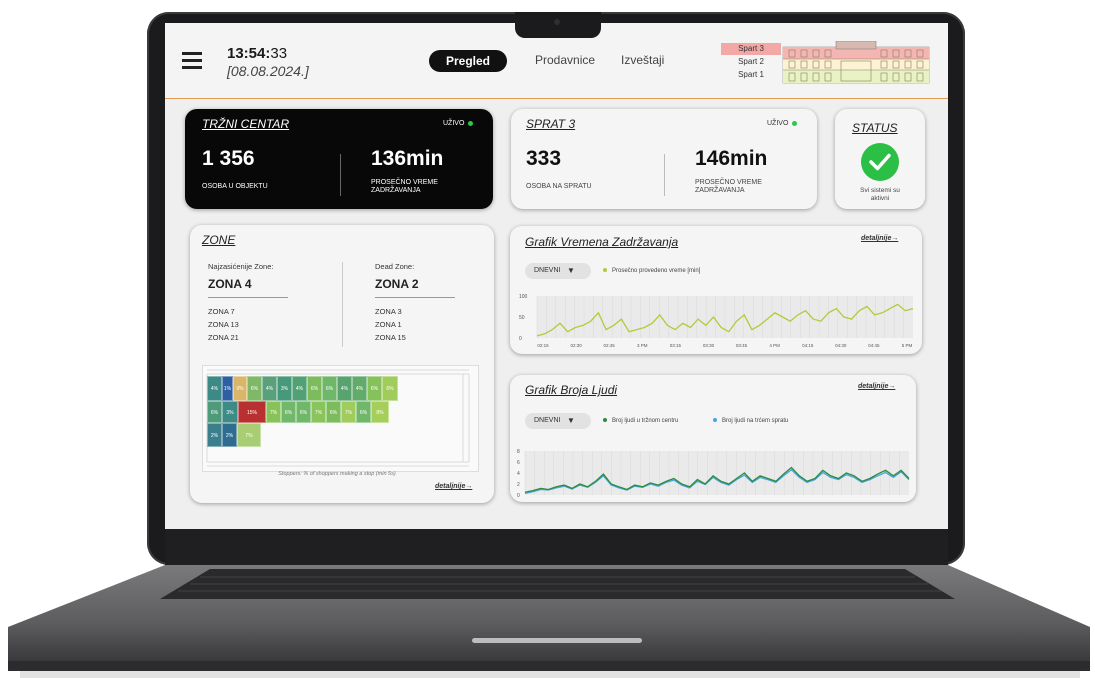 This screenshot has height=678, width=1095. What do you see at coordinates (404, 186) in the screenshot?
I see `mall-avg-time-label: PROSEČNO VREME ZADRŽAVANJA` at bounding box center [404, 186].